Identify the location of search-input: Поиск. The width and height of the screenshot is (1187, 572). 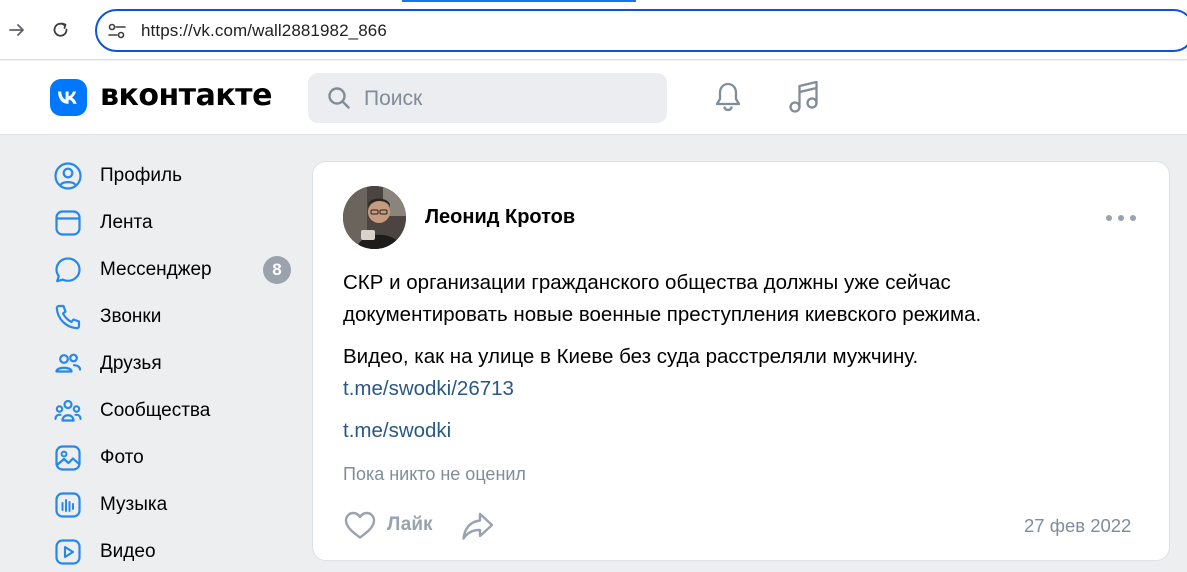
(487, 98).